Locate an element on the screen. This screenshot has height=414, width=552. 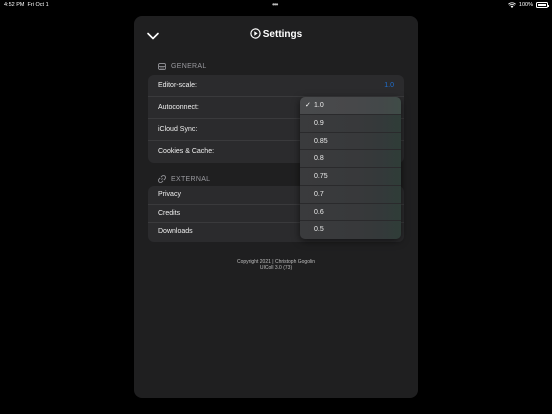
battery-icon is located at coordinates (542, 5).